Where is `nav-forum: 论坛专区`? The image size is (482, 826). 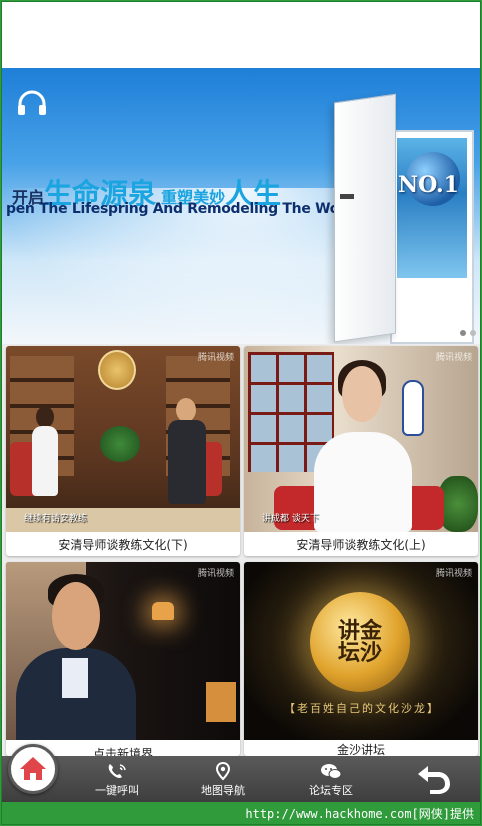
nav-forum: 论坛专区 is located at coordinates (331, 779).